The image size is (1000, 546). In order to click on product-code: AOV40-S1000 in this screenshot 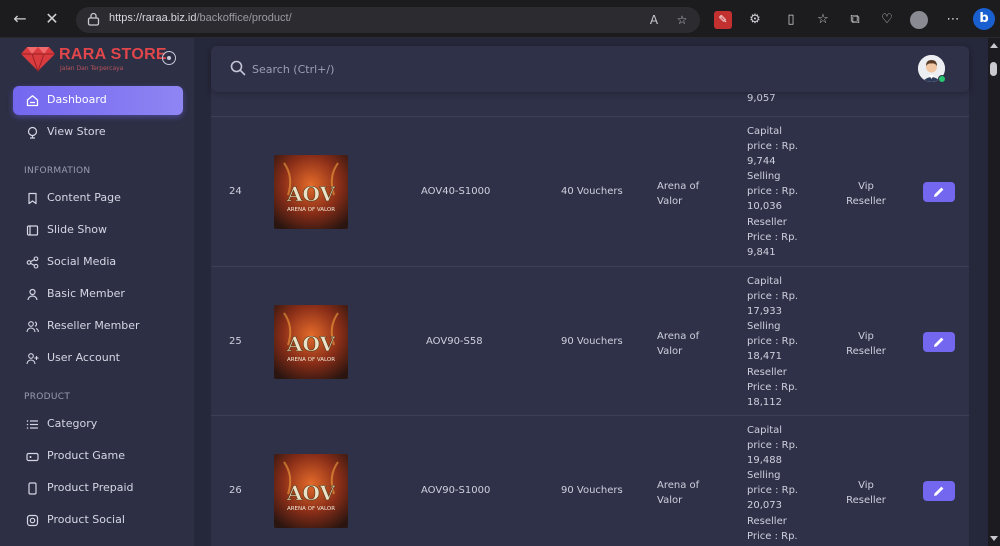, I will do `click(456, 191)`.